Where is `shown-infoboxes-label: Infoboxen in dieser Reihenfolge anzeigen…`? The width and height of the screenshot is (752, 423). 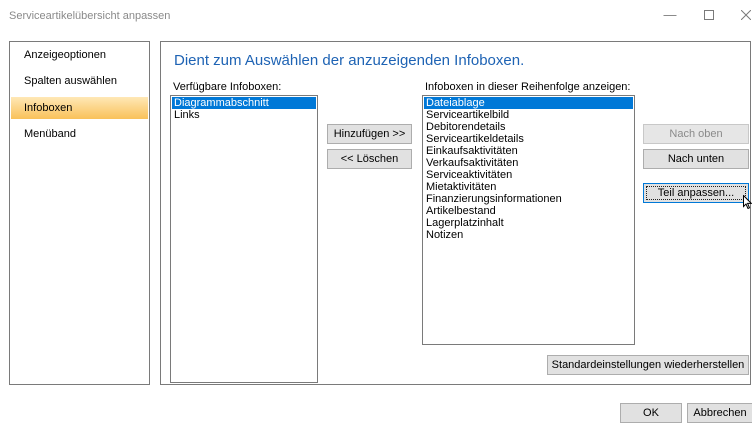 shown-infoboxes-label: Infoboxen in dieser Reihenfolge anzeigen… is located at coordinates (528, 87).